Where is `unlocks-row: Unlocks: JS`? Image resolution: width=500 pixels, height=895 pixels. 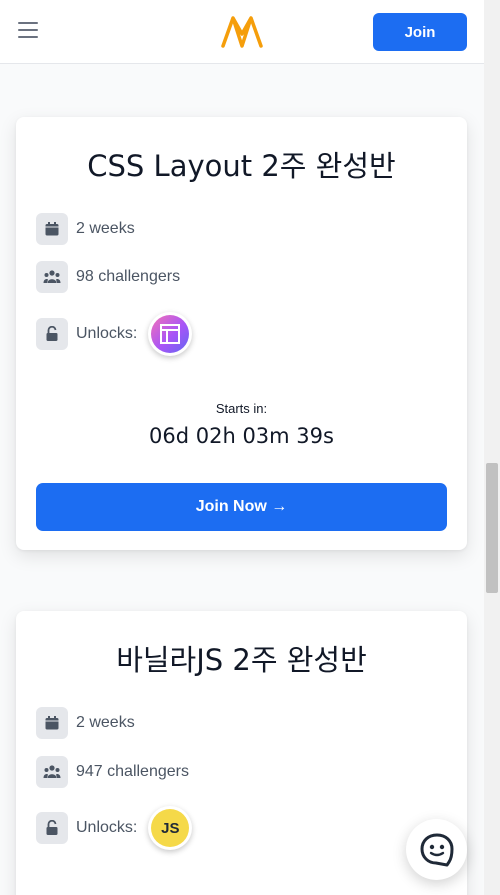 unlocks-row: Unlocks: JS is located at coordinates (114, 828).